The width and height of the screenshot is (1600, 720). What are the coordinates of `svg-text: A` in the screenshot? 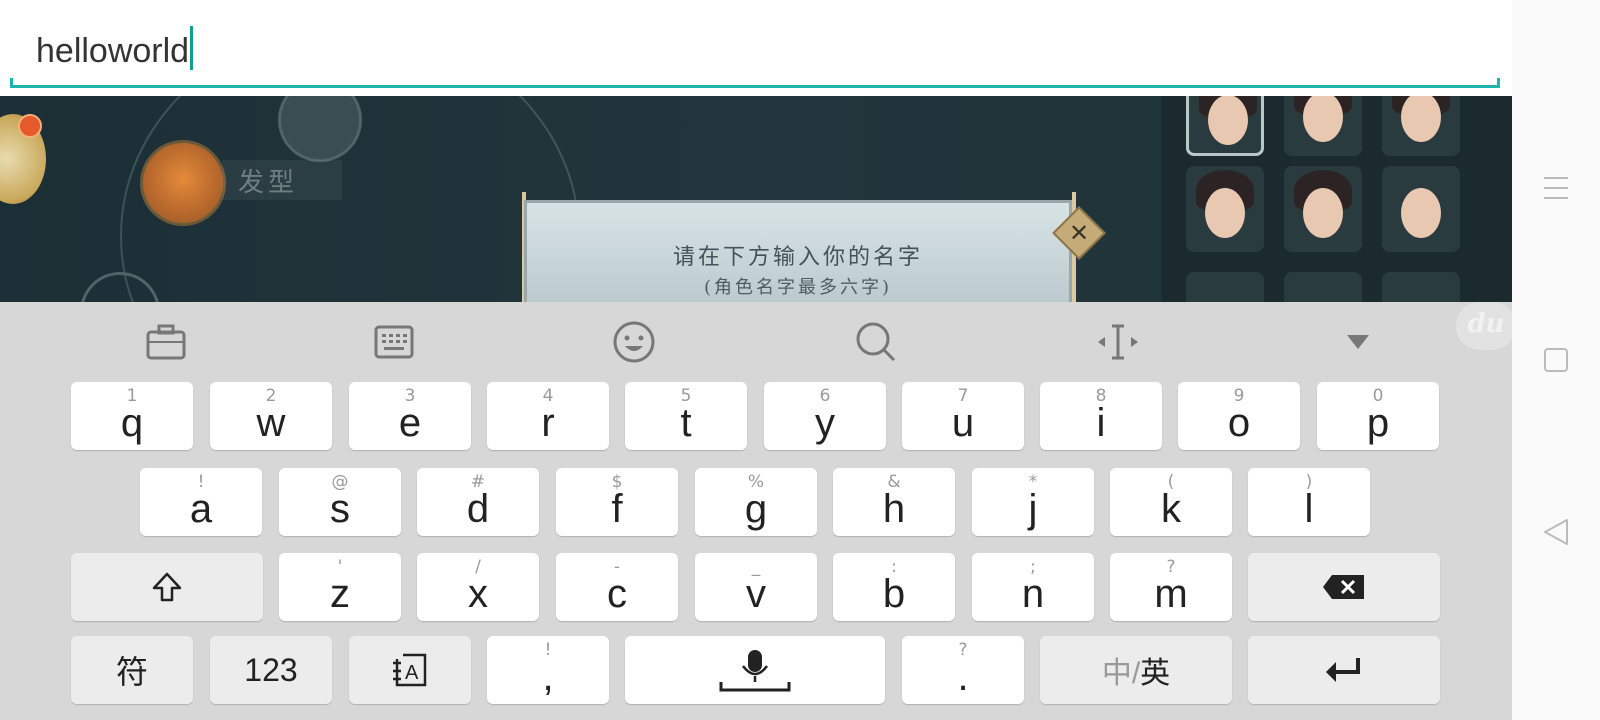 It's located at (412, 673).